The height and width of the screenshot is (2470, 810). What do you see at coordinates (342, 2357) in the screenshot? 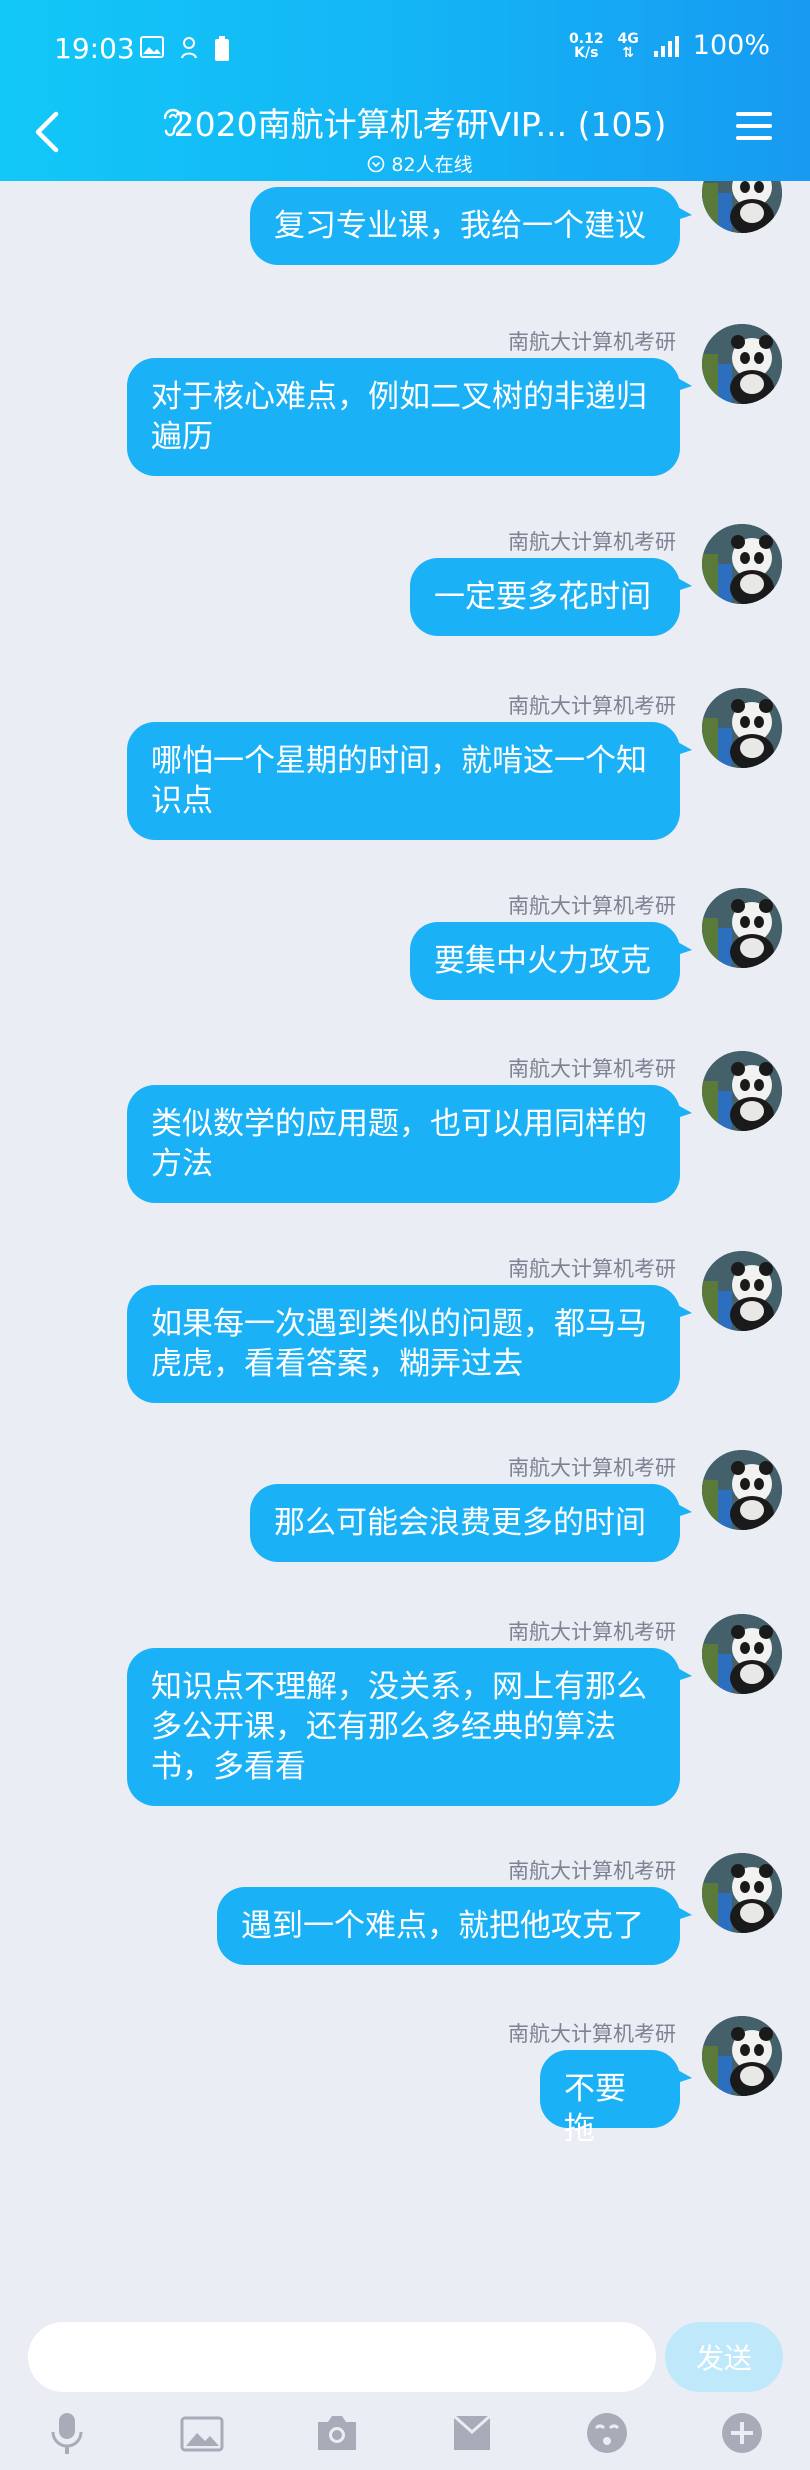
I see `message-input` at bounding box center [342, 2357].